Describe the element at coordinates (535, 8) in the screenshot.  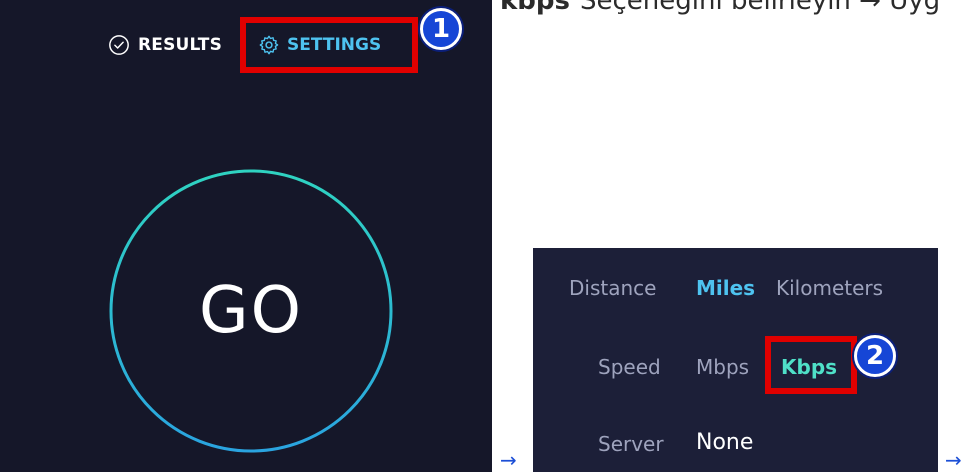
I see `instruction-bold: kbps` at that location.